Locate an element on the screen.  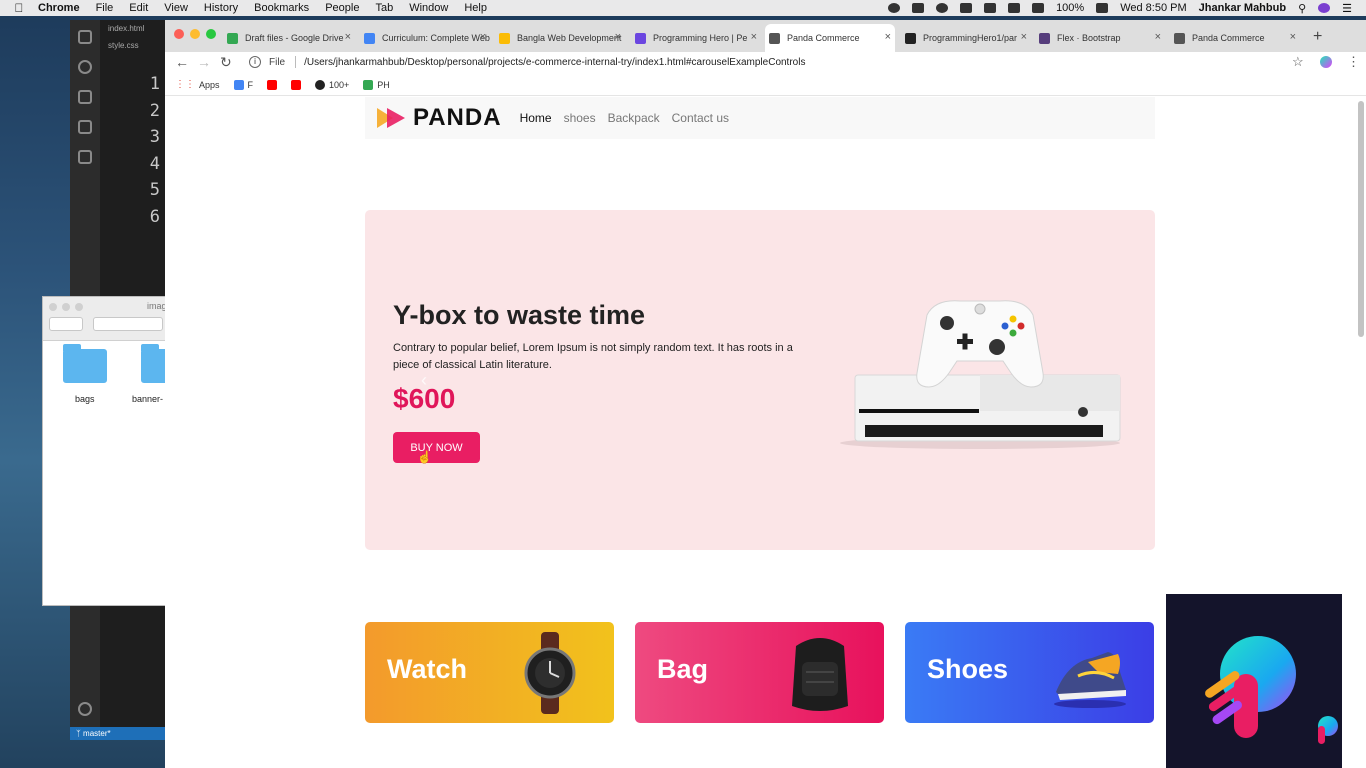
apps-grid-icon: ⋮⋮ is located at coordinates (185, 84).